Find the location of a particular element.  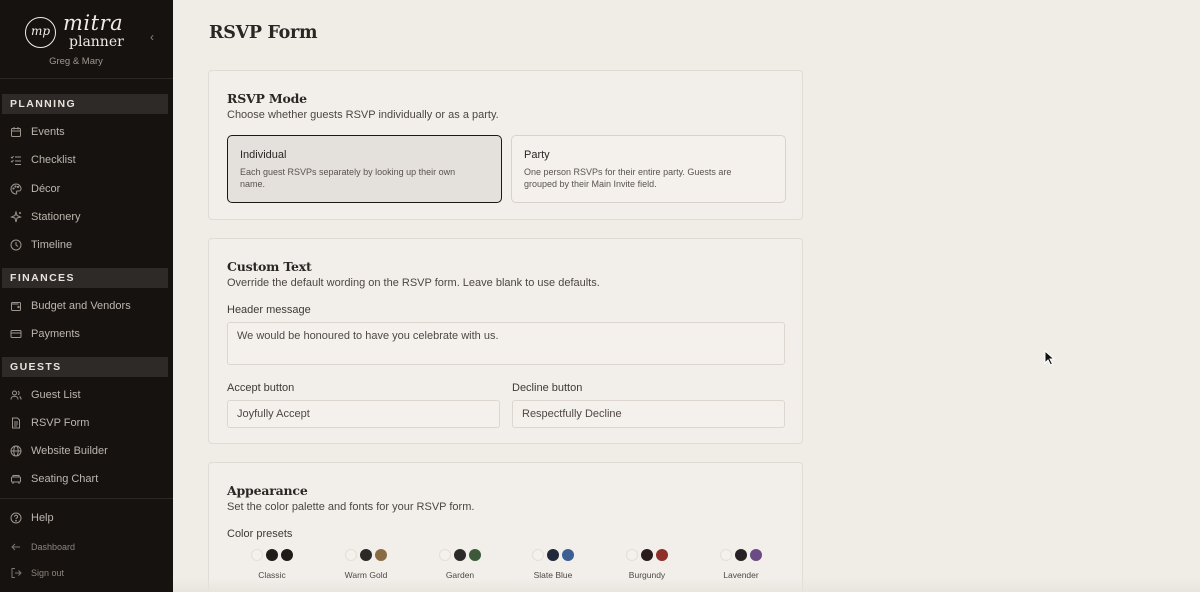

sidebar-item-label: Help is located at coordinates (42, 518).